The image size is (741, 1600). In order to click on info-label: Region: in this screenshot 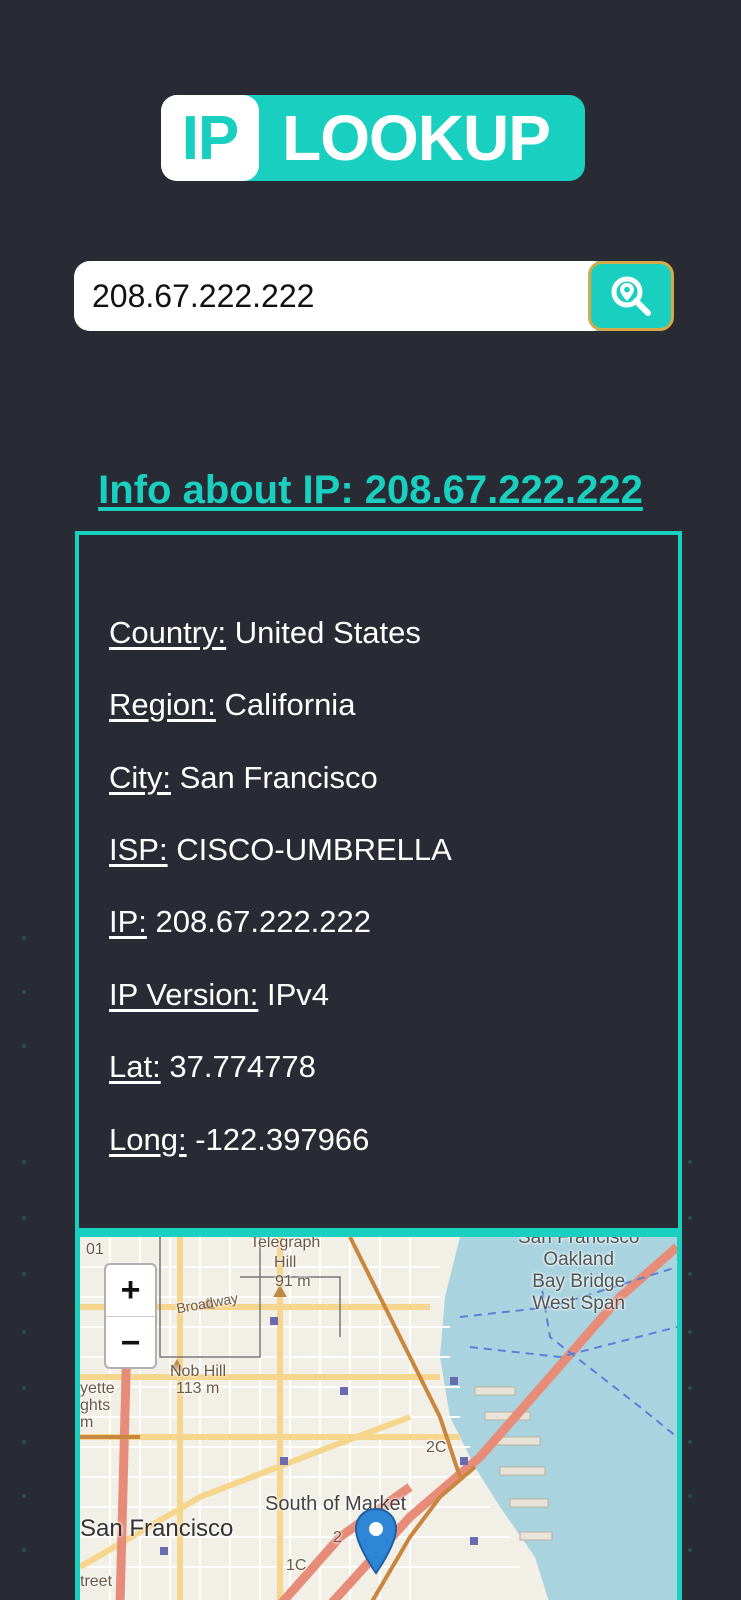, I will do `click(162, 704)`.